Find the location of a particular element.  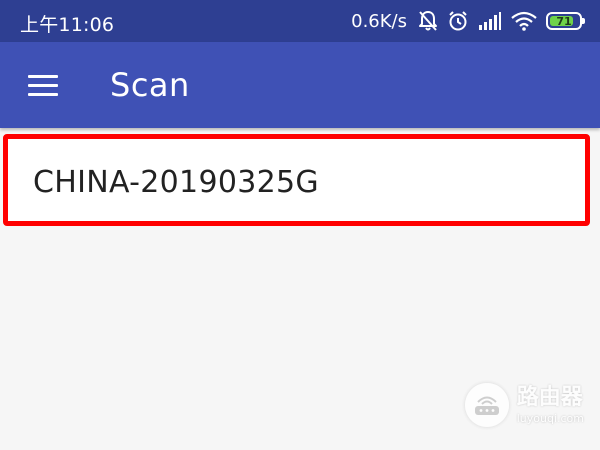

alarm-off-icon is located at coordinates (428, 21).